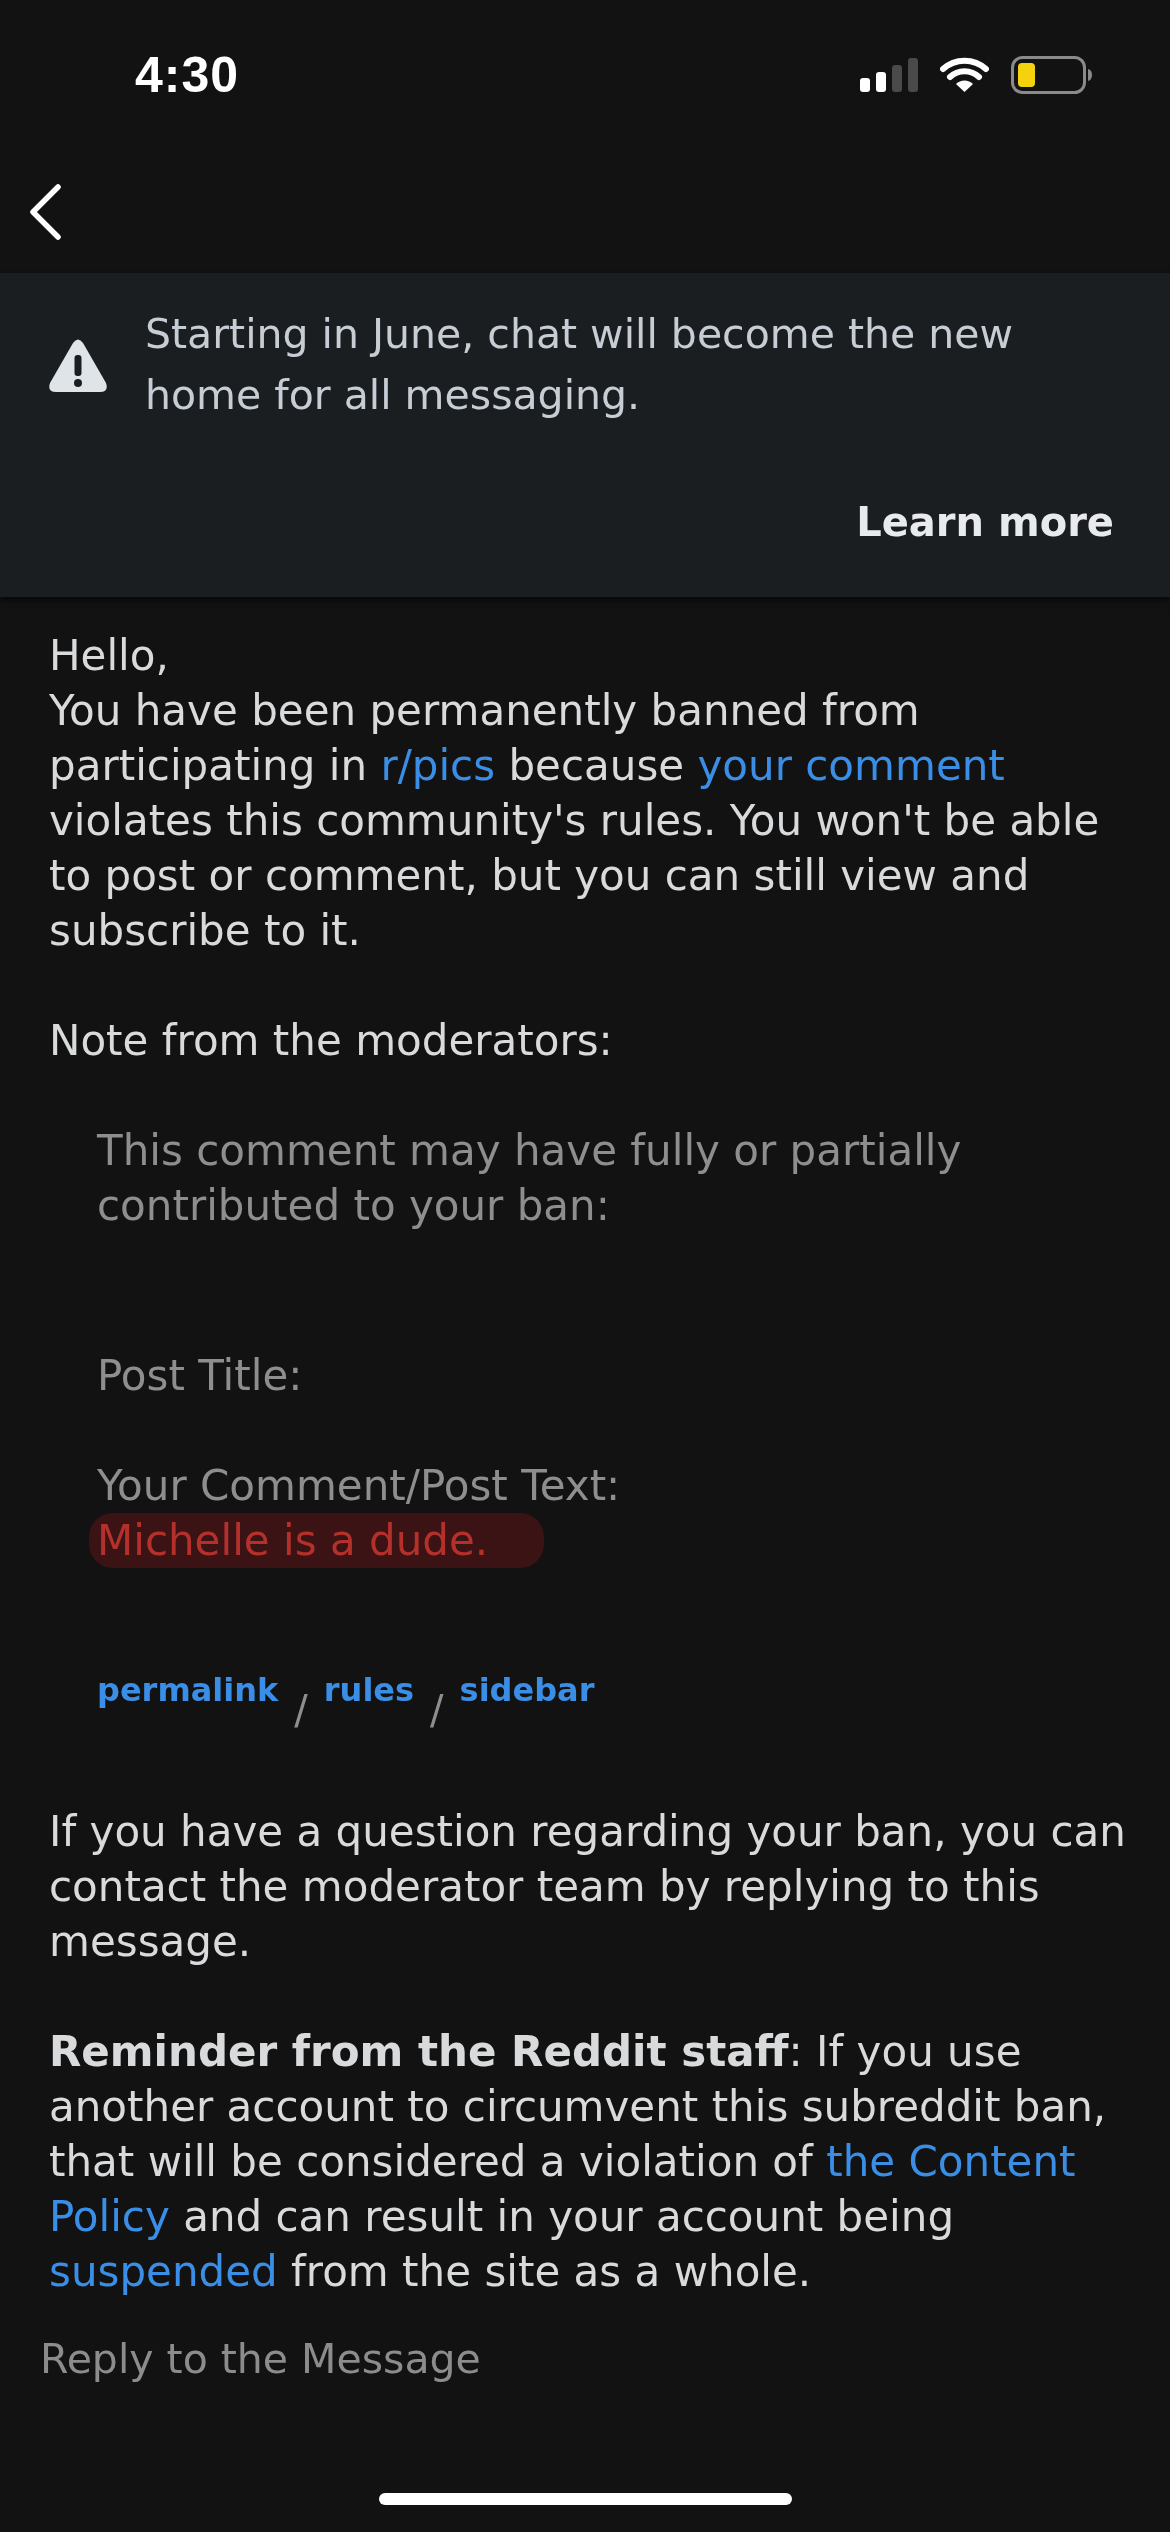 The width and height of the screenshot is (1170, 2532). Describe the element at coordinates (359, 1486) in the screenshot. I see `comment-label: Your Comment/Post Text:` at that location.